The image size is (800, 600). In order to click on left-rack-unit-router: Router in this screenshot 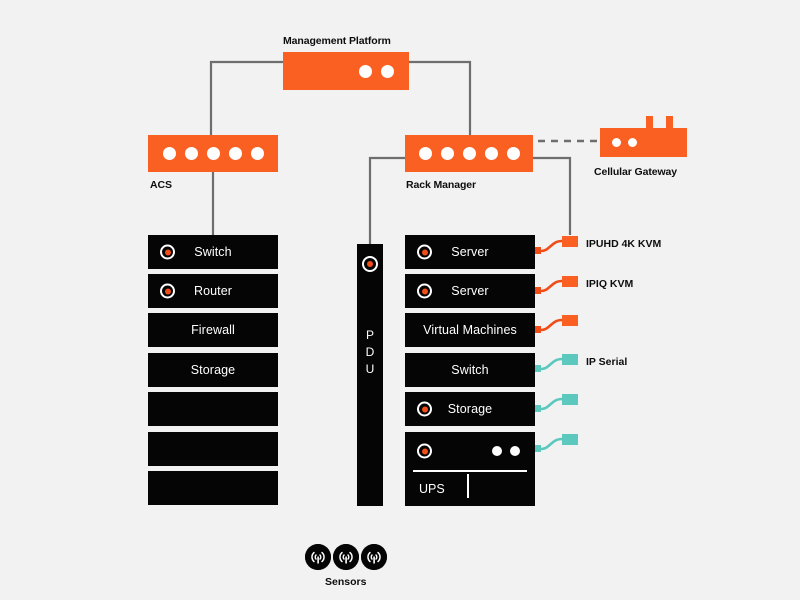, I will do `click(213, 291)`.